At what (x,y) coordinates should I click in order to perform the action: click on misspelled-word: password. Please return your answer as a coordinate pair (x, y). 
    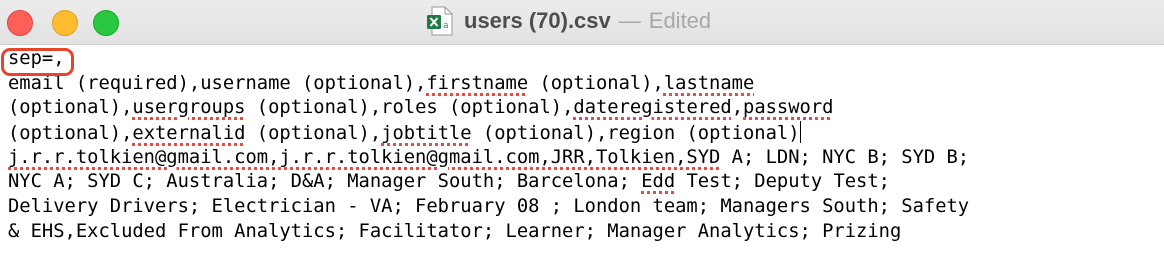
    Looking at the image, I should click on (788, 108).